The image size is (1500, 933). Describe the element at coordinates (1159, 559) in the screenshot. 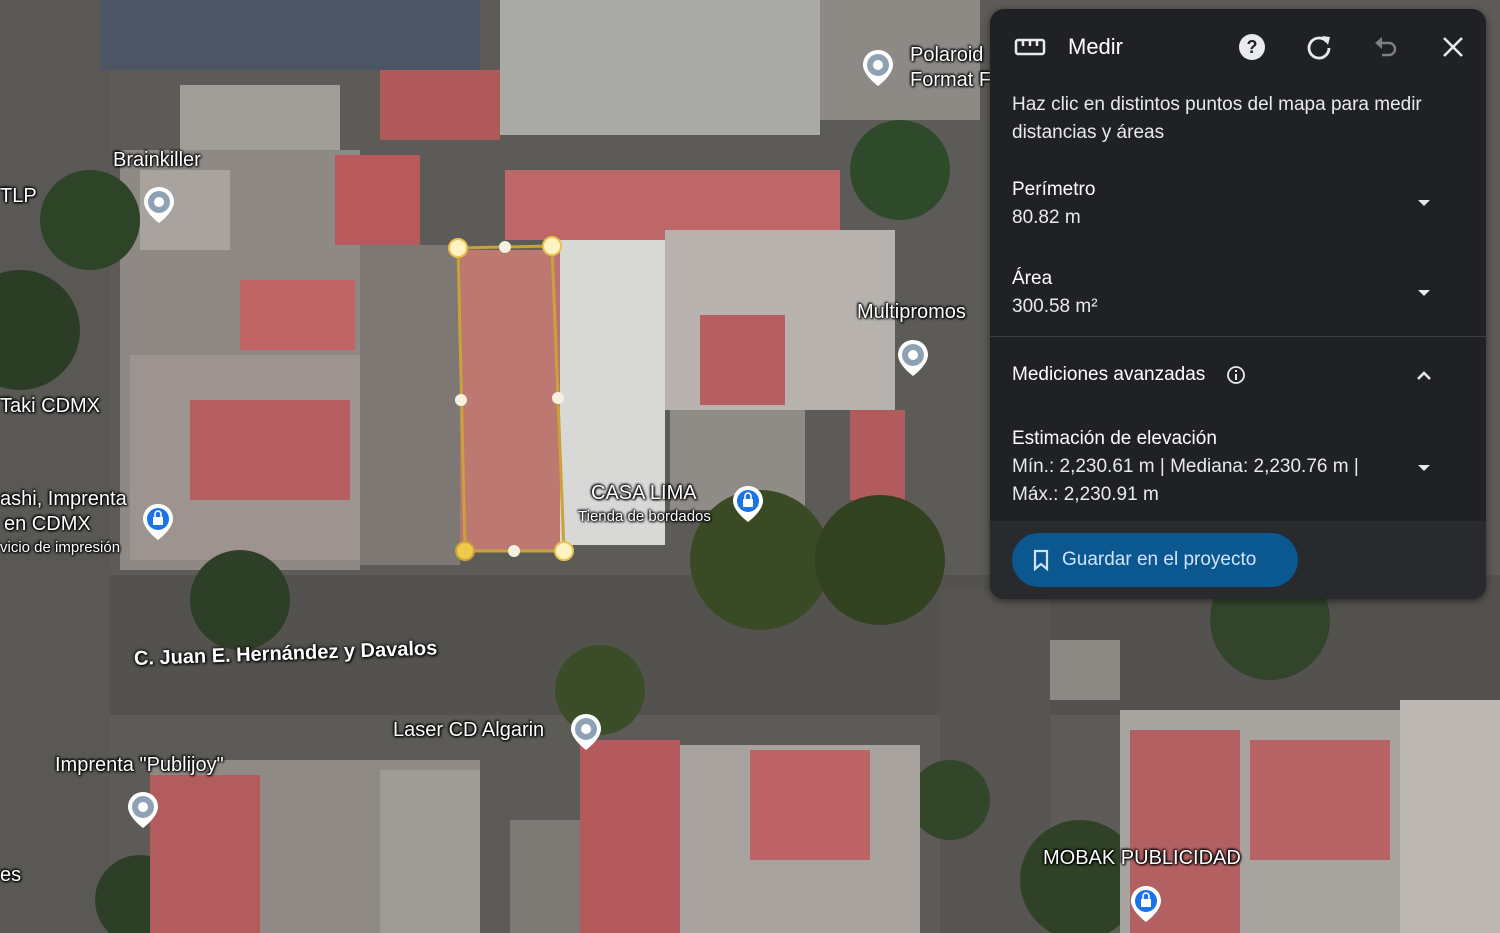

I see `save-button-label: Guardar en el proyecto` at that location.